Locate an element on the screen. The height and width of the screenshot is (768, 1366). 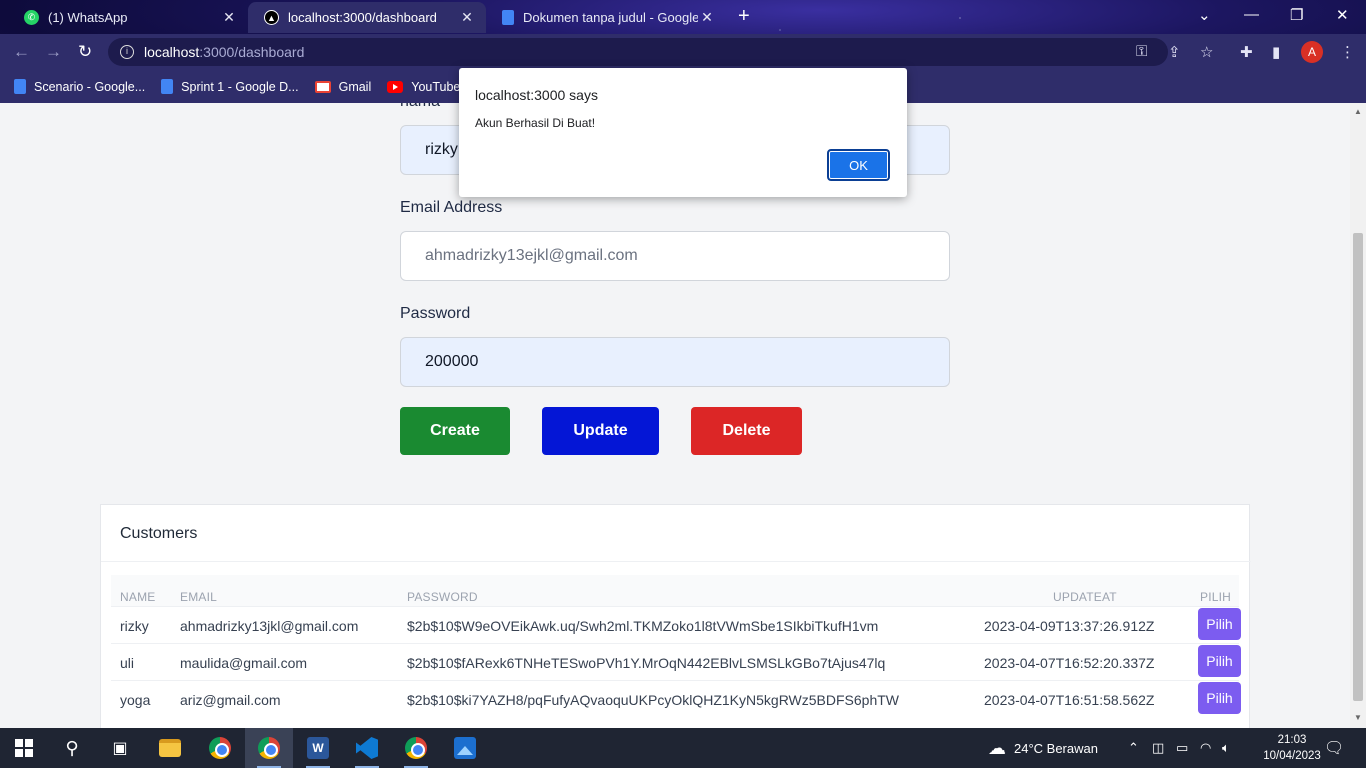
search-icon: ⚲ is located at coordinates (72, 747).